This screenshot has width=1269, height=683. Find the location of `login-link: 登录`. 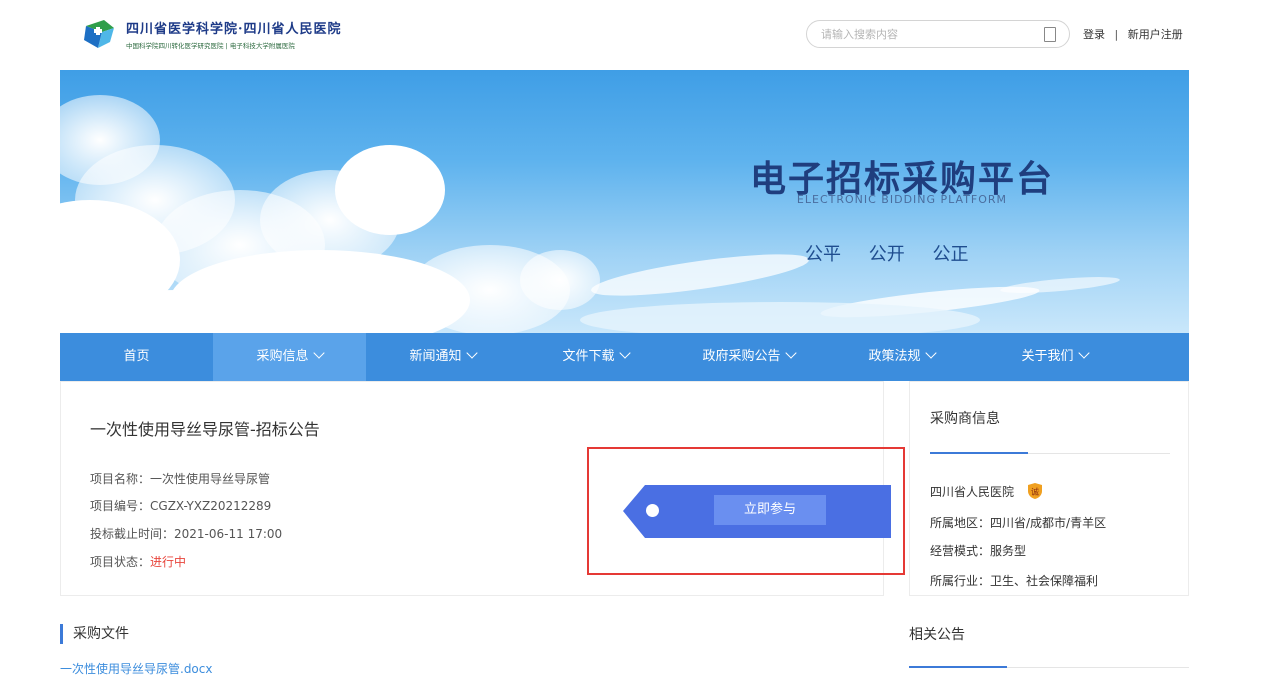

login-link: 登录 is located at coordinates (1094, 34).